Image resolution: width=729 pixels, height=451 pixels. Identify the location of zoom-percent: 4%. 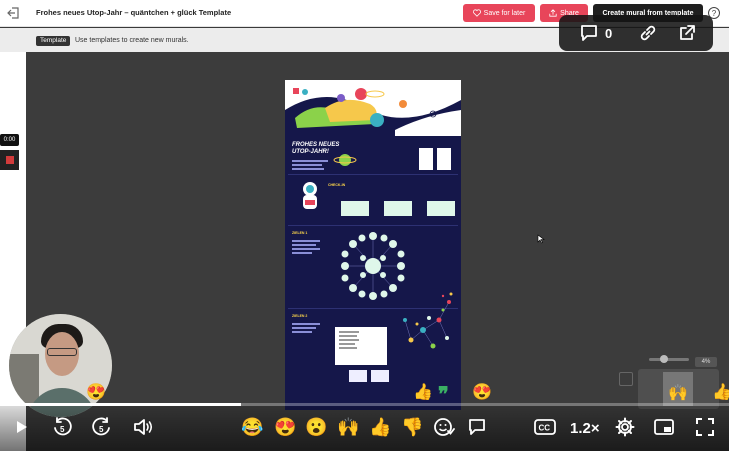
(706, 362).